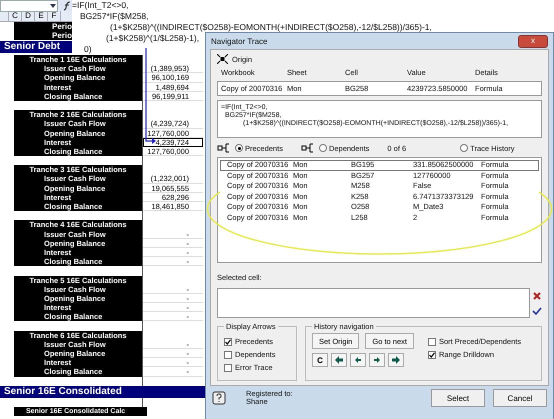  I want to click on dialog-button: Cancel, so click(520, 398).